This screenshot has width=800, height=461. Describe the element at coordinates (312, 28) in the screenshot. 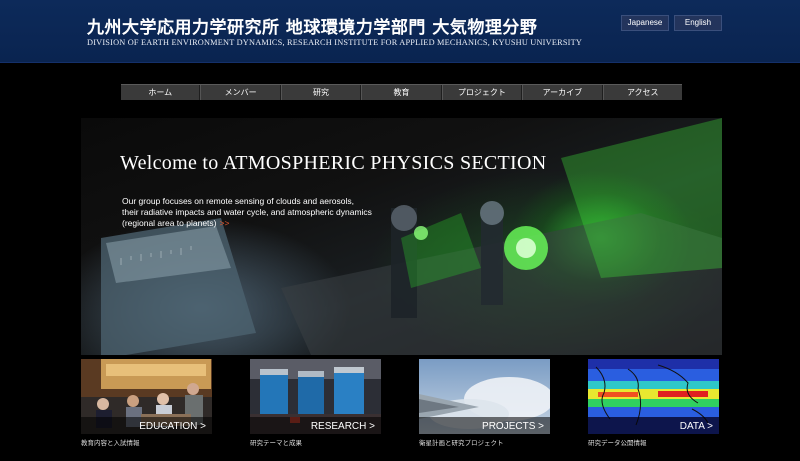

I see `site-title: 九州大学応用力学研究所 地球環境力学部門 大気物理分野` at that location.